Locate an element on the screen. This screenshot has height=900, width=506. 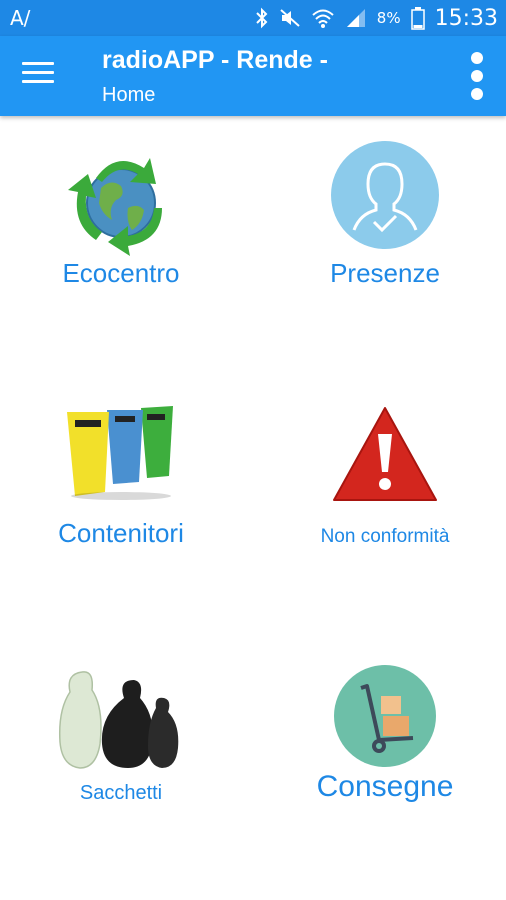
status-bar: A/ 8% 15:33 is located at coordinates (253, 18).